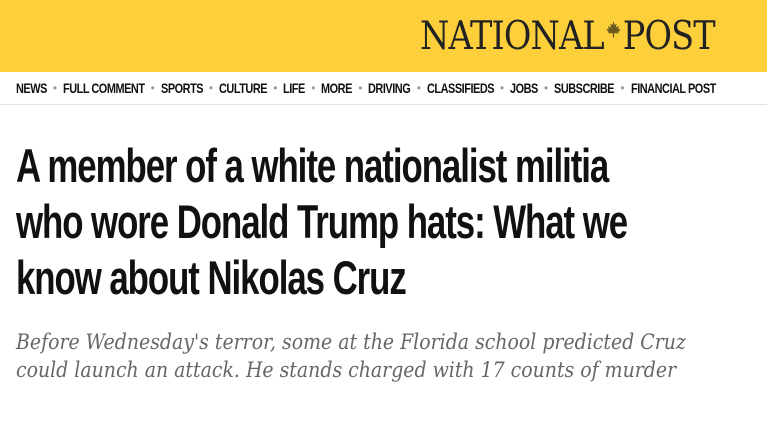 The image size is (767, 430). I want to click on nav-item-wrapper: SUBSCRIBE, so click(584, 88).